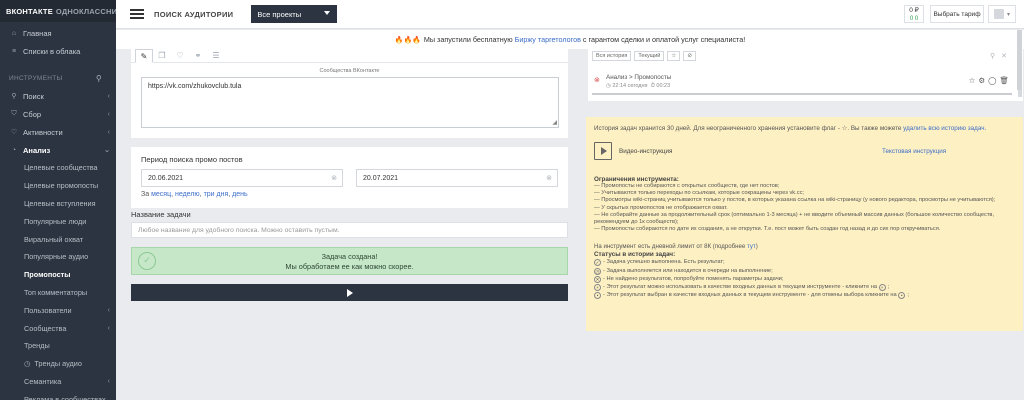 This screenshot has height=400, width=1024. I want to click on sidebar-item-collect: ⛉ Сбор ‹, so click(58, 114).